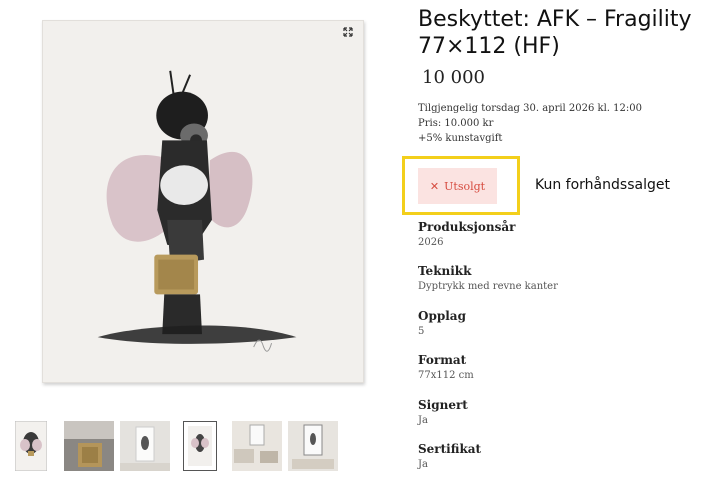 The image size is (722, 500). Describe the element at coordinates (460, 138) in the screenshot. I see `availability-fee: +5% kunstavgift` at that location.